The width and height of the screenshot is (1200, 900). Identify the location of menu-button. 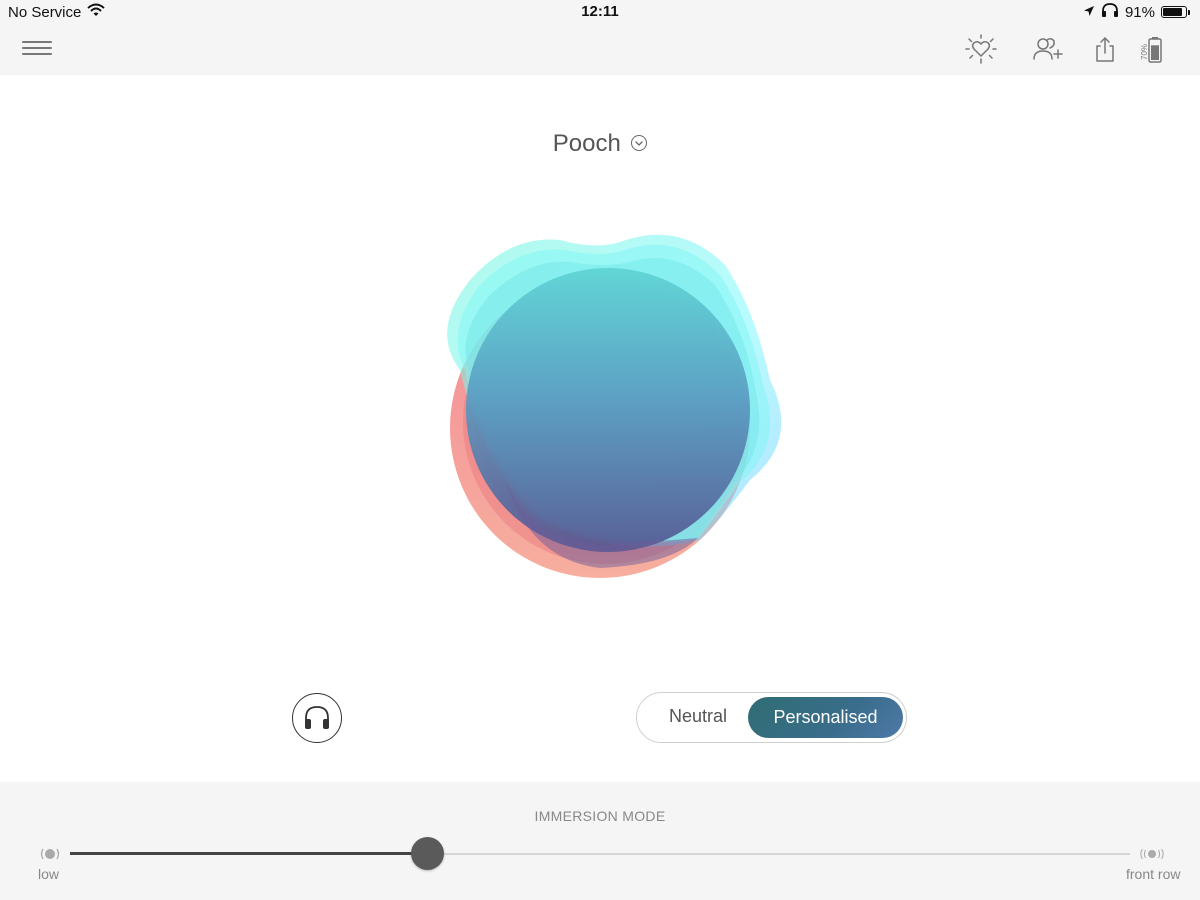
(37, 49).